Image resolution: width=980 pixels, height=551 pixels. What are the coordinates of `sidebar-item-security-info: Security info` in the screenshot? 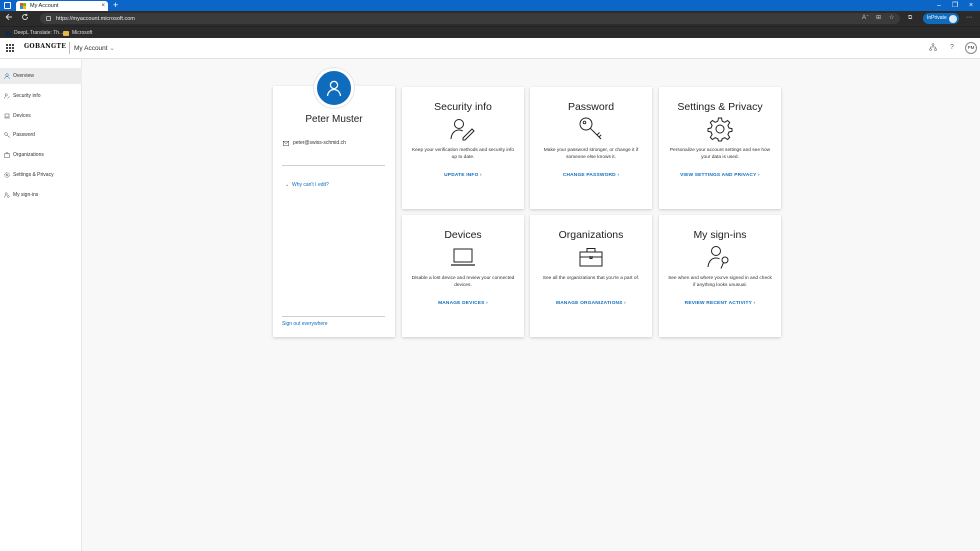 It's located at (41, 96).